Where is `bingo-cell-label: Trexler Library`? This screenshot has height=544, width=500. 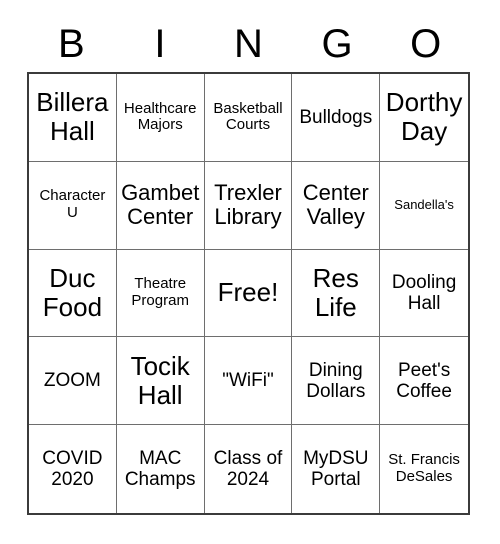
bingo-cell-label: Trexler Library is located at coordinates (248, 204).